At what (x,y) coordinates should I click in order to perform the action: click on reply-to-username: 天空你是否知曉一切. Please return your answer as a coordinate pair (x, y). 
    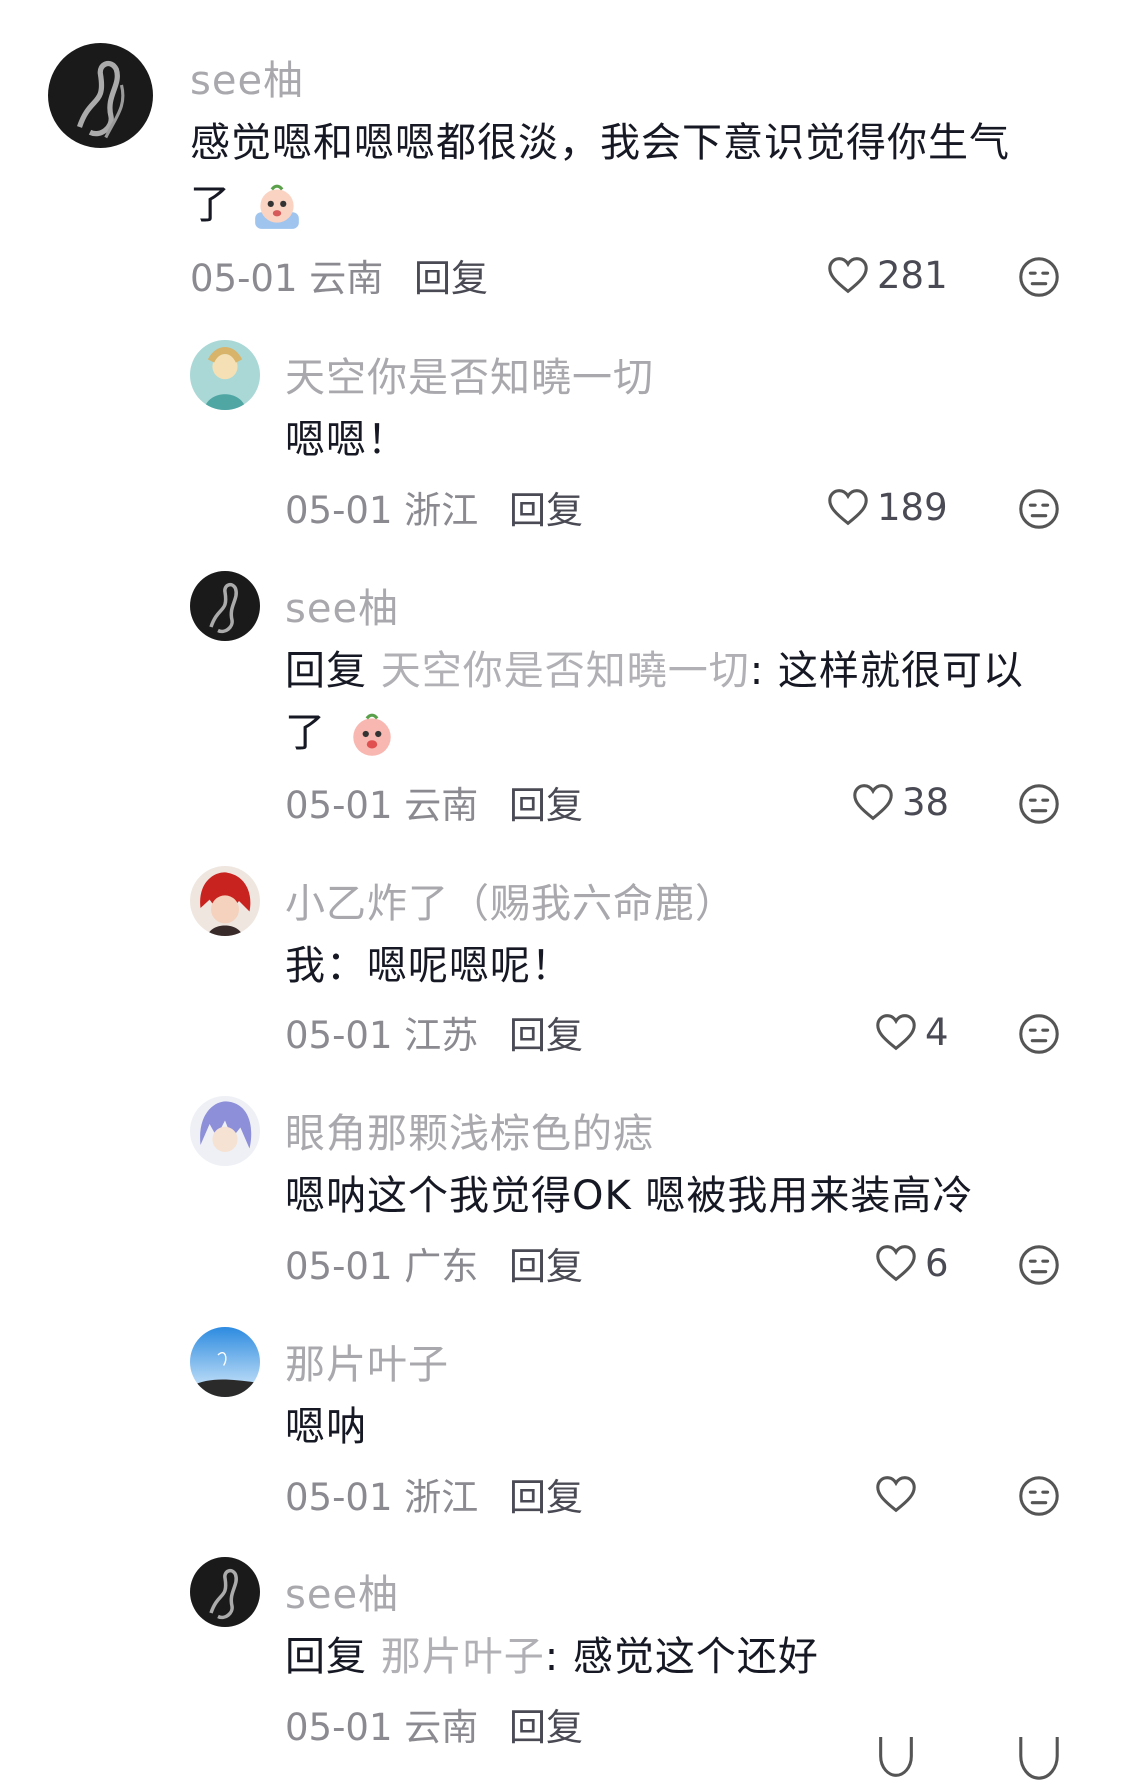
    Looking at the image, I should click on (565, 671).